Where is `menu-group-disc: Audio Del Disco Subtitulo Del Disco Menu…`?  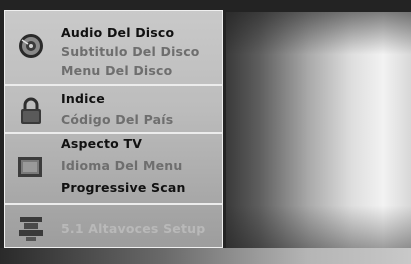
menu-group-disc: Audio Del Disco Subtitulo Del Disco Menu… is located at coordinates (113, 48).